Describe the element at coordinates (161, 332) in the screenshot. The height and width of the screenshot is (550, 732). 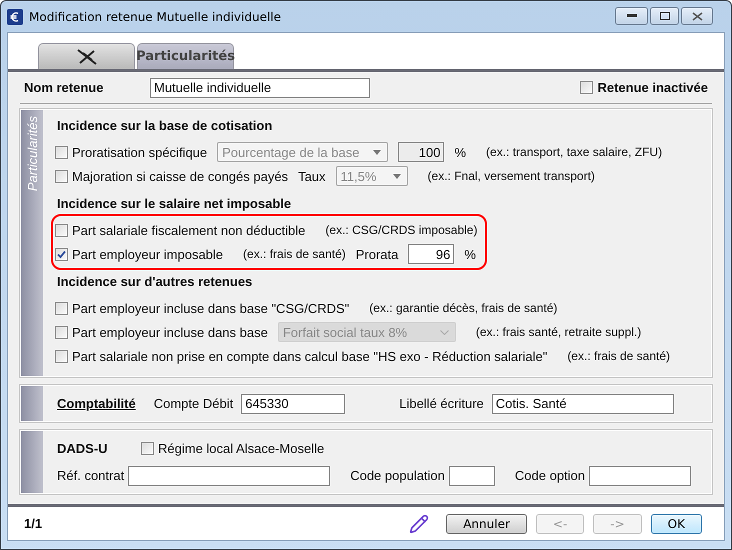
I see `checkbox: Part employeur incluse dans base` at that location.